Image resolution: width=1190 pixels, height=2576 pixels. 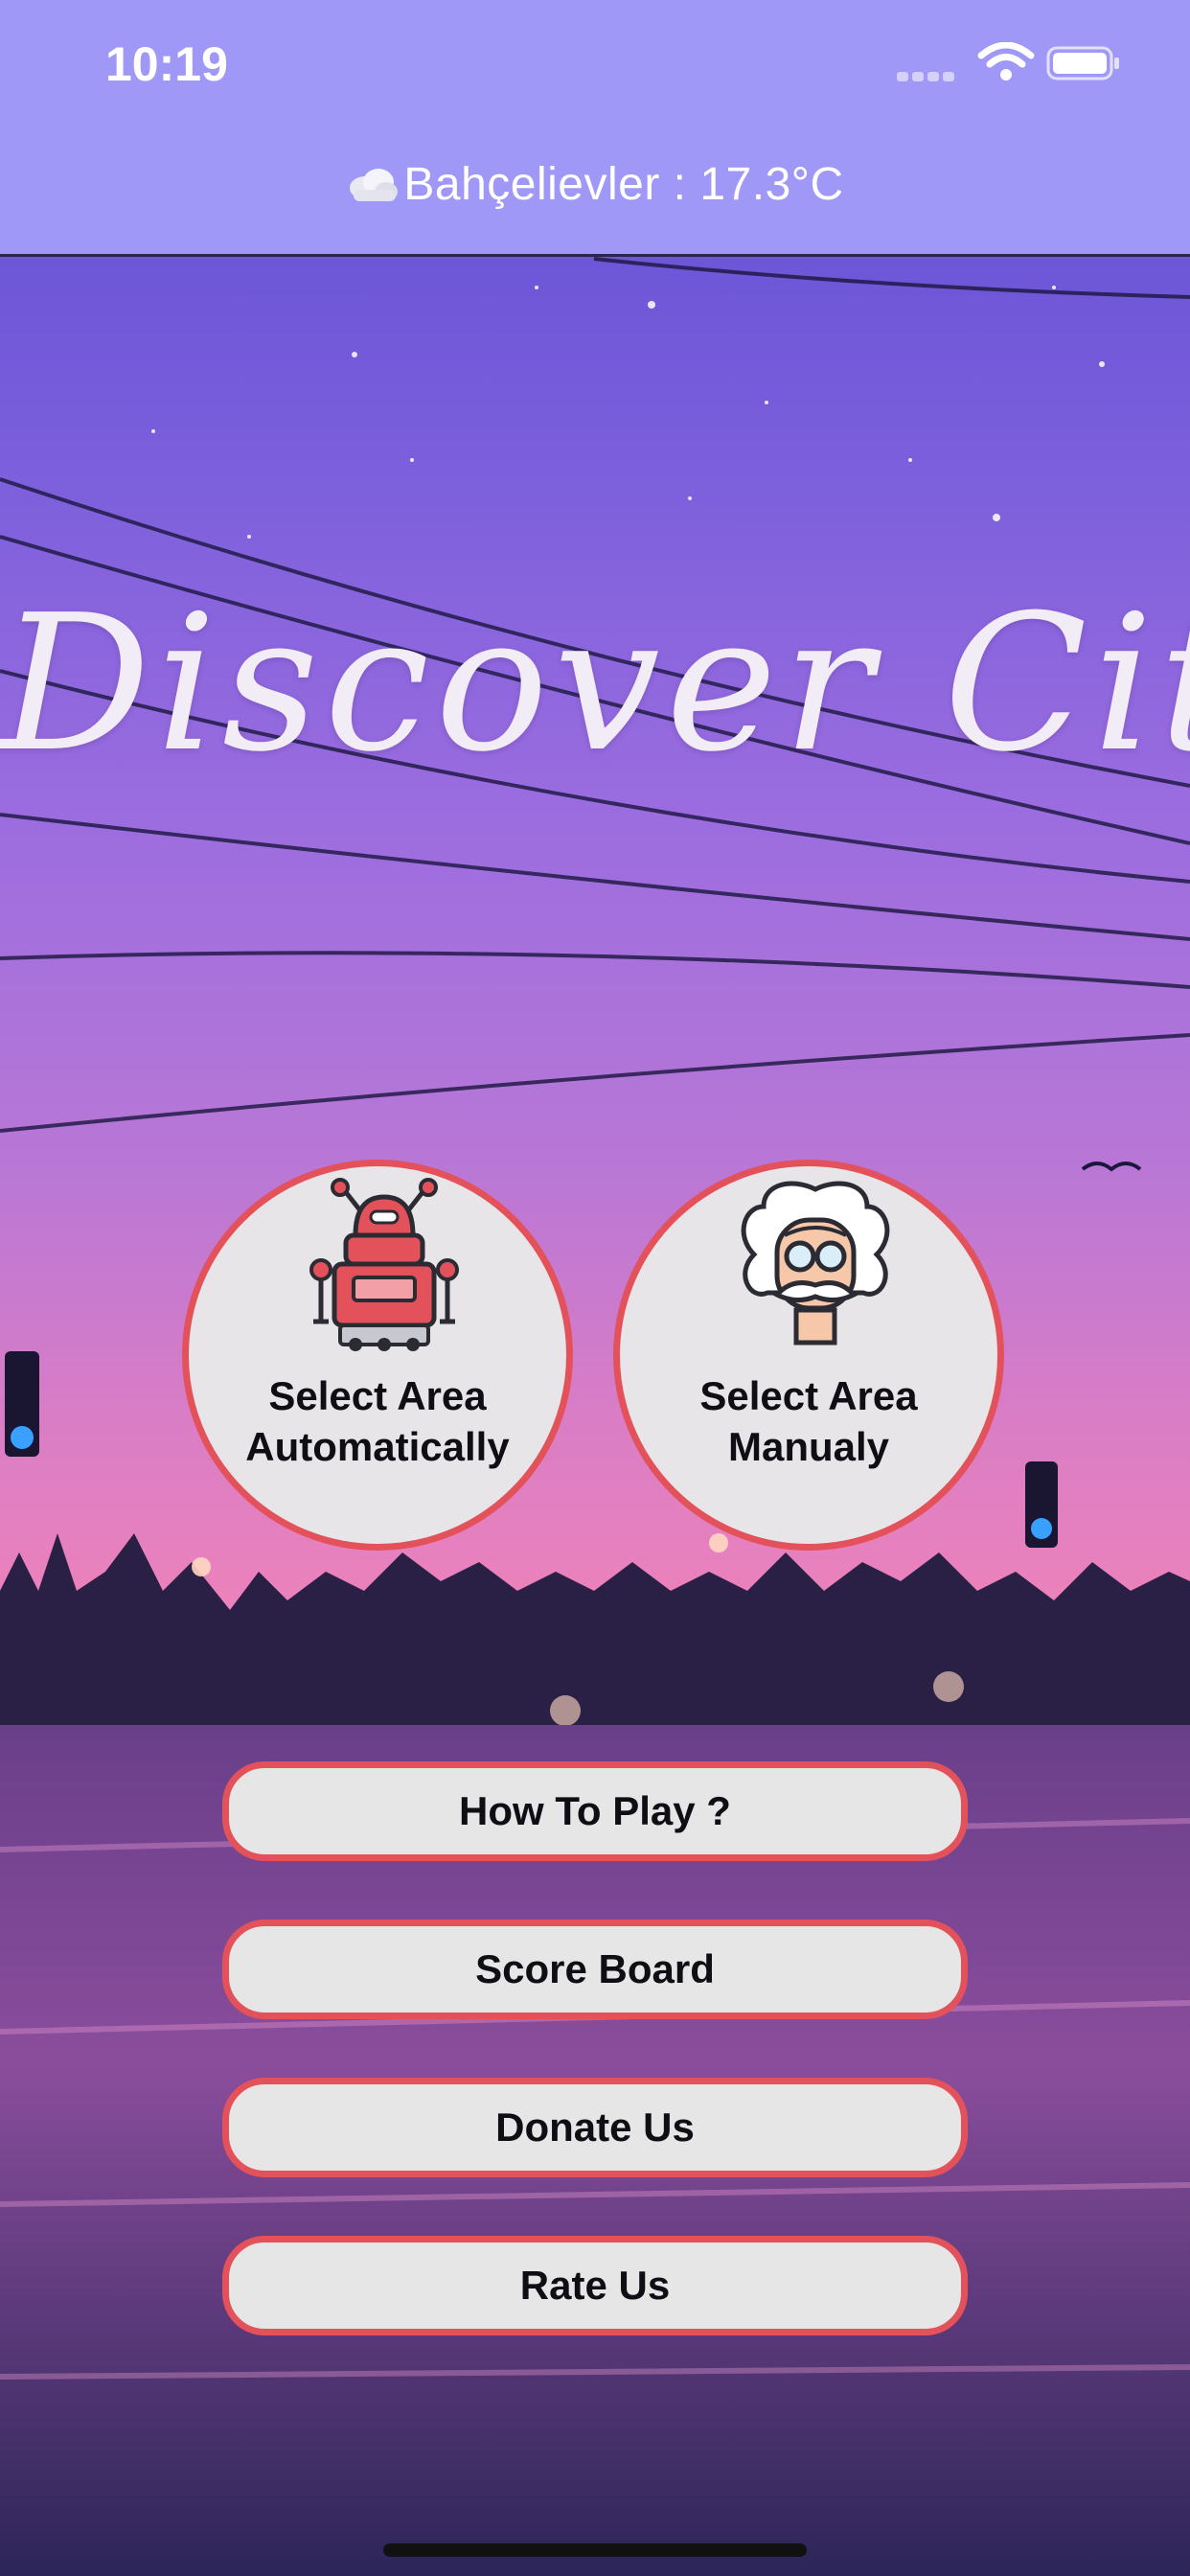 What do you see at coordinates (595, 1969) in the screenshot?
I see `score-board-button: Score Board` at bounding box center [595, 1969].